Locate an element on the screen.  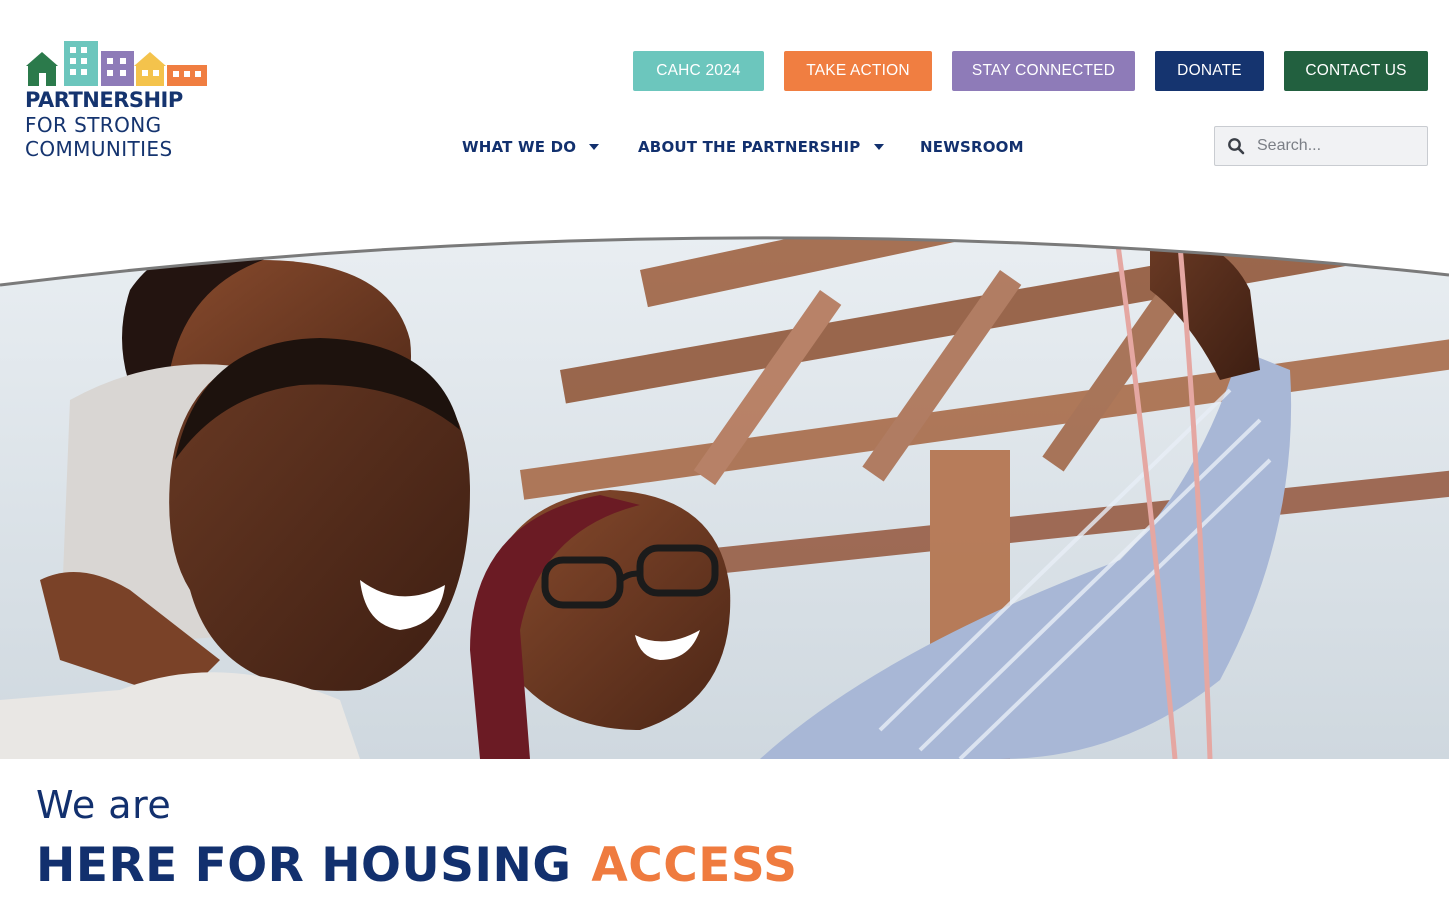
site-logo: PARTNERSHIP FOR STRONG COMMUNITIES is located at coordinates (119, 101).